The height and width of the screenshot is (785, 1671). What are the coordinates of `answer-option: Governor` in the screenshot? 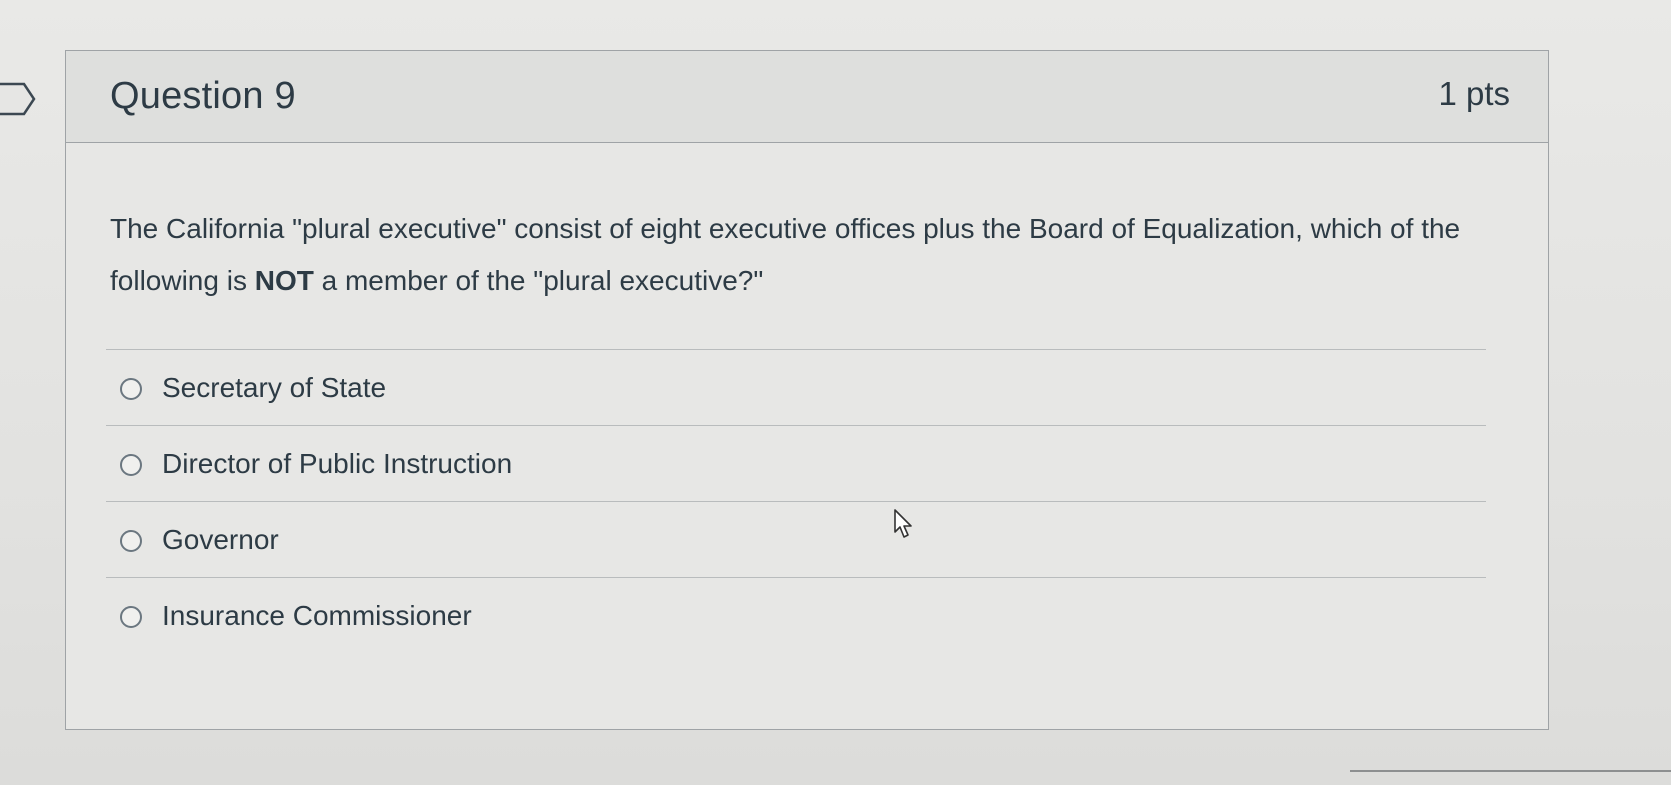 It's located at (796, 539).